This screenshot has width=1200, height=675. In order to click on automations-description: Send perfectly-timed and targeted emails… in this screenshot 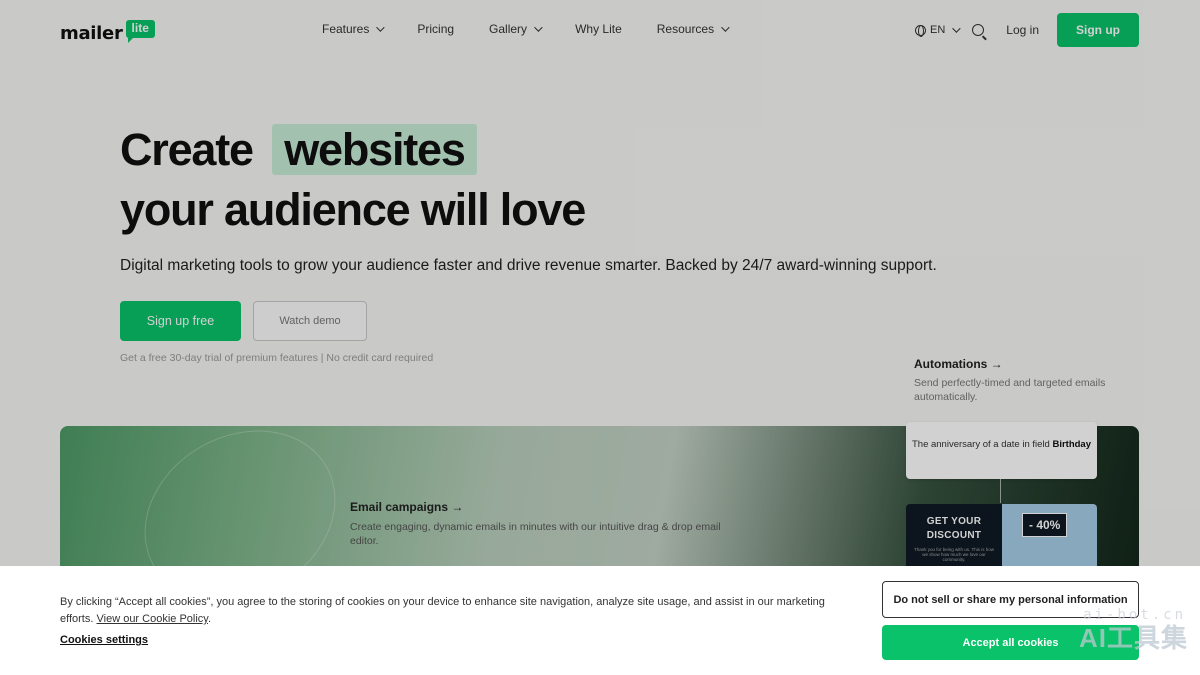, I will do `click(1010, 390)`.